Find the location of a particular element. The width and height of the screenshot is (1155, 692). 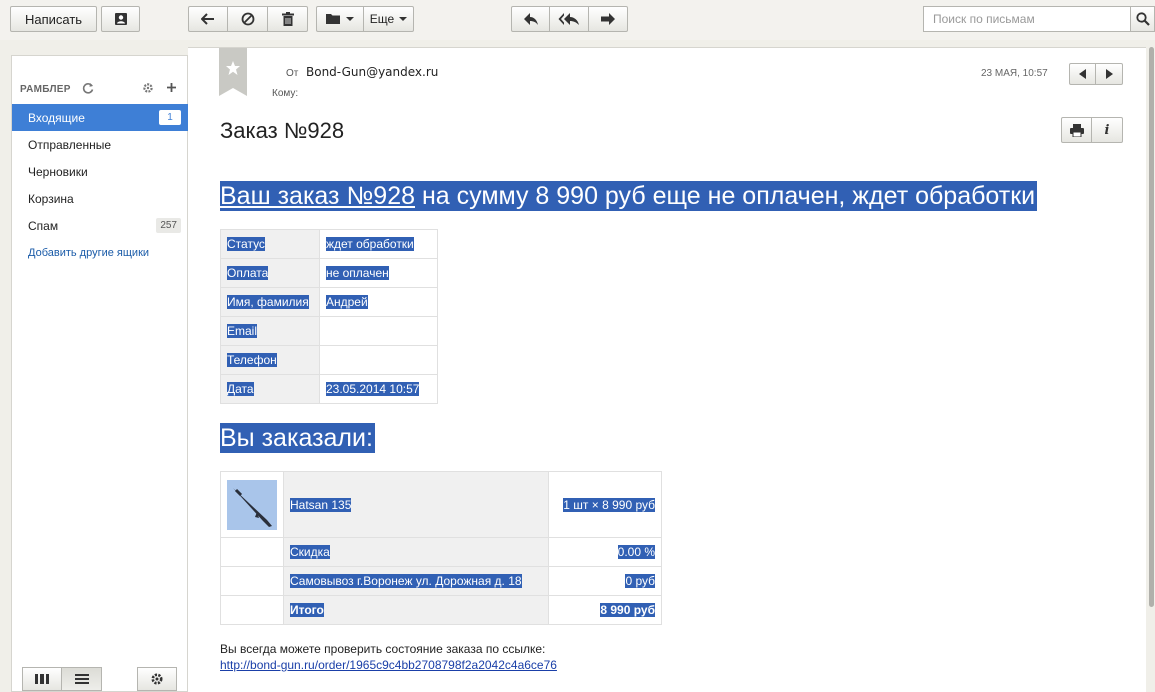

ordered-heading: Вы заказали: is located at coordinates (297, 438).